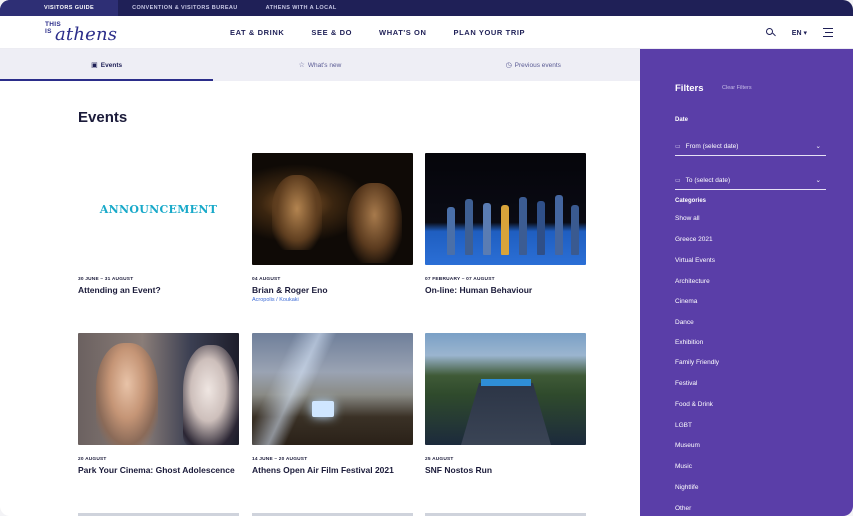  I want to click on category-exhibition: Exhibition, so click(689, 342).